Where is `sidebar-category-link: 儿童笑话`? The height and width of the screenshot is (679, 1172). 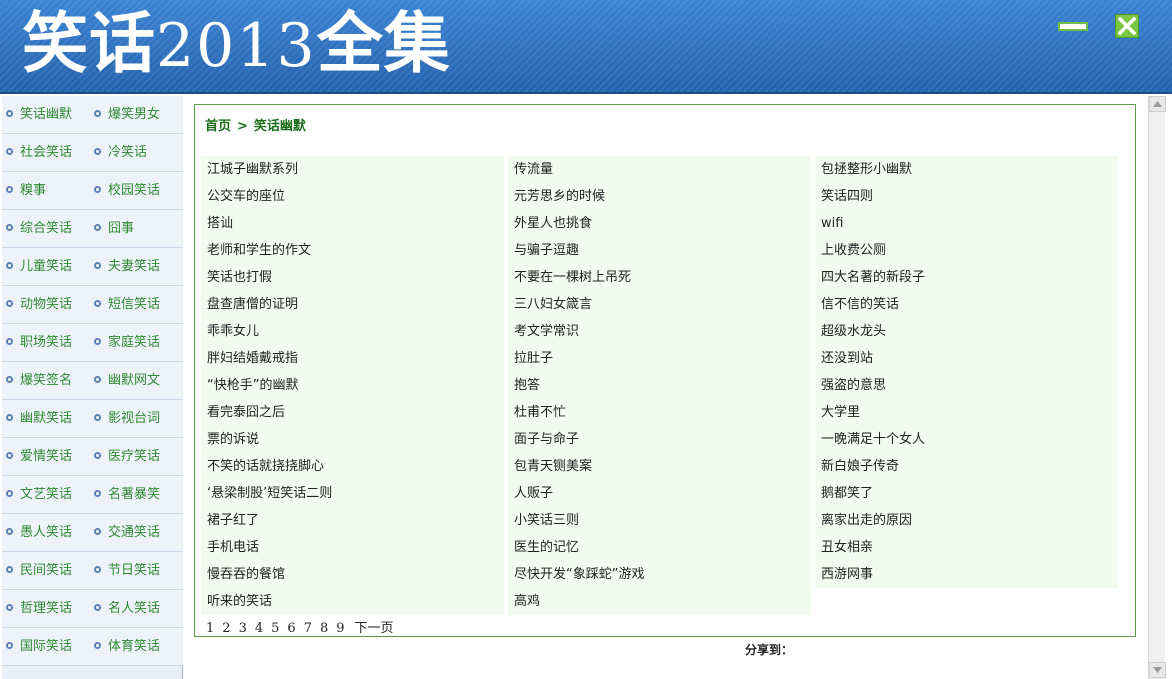
sidebar-category-link: 儿童笑话 is located at coordinates (49, 266).